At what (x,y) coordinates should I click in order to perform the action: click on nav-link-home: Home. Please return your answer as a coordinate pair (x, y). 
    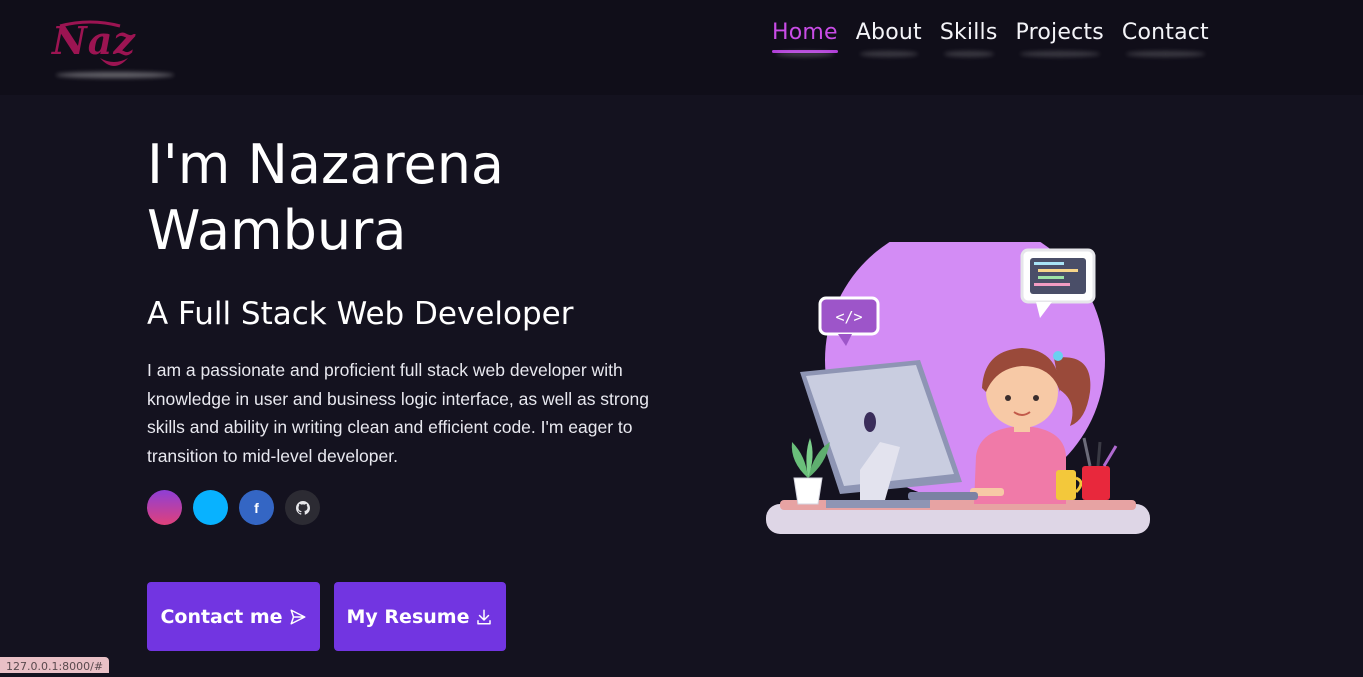
    Looking at the image, I should click on (805, 37).